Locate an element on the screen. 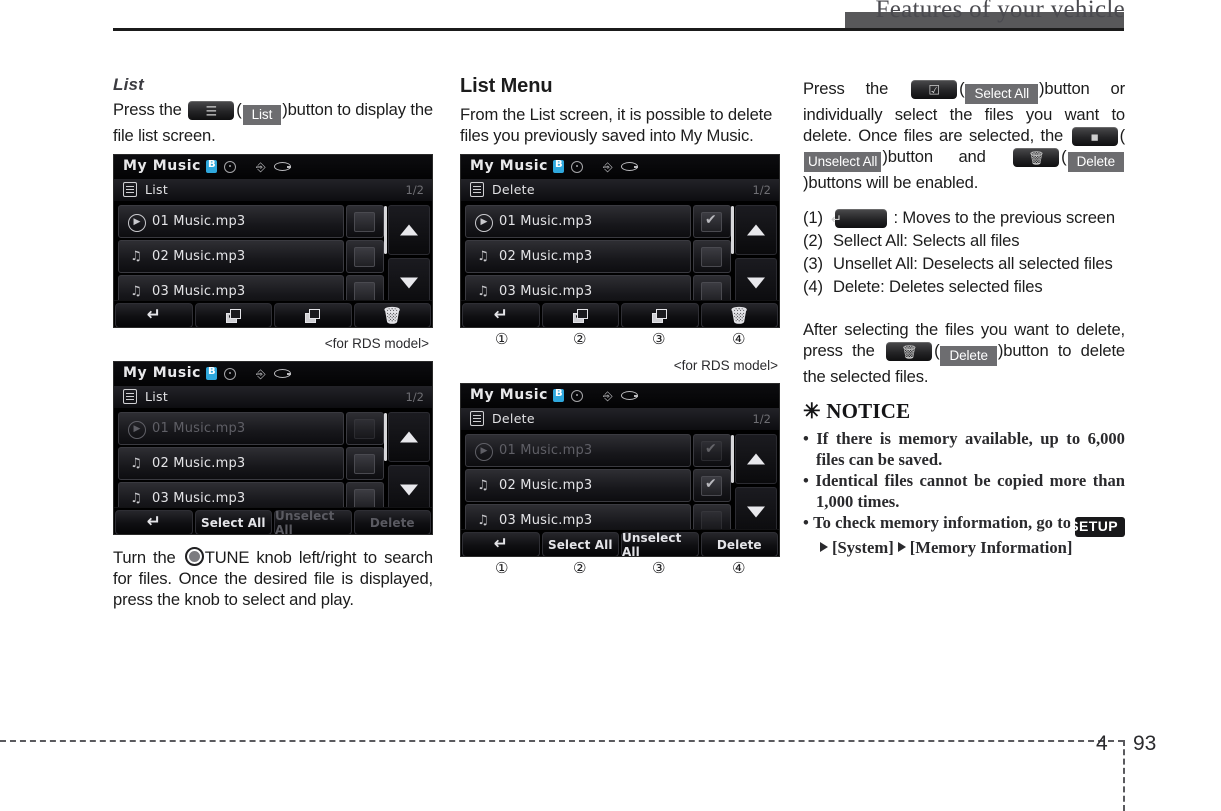 The image size is (1221, 811). callout-3: ③ is located at coordinates (659, 339).